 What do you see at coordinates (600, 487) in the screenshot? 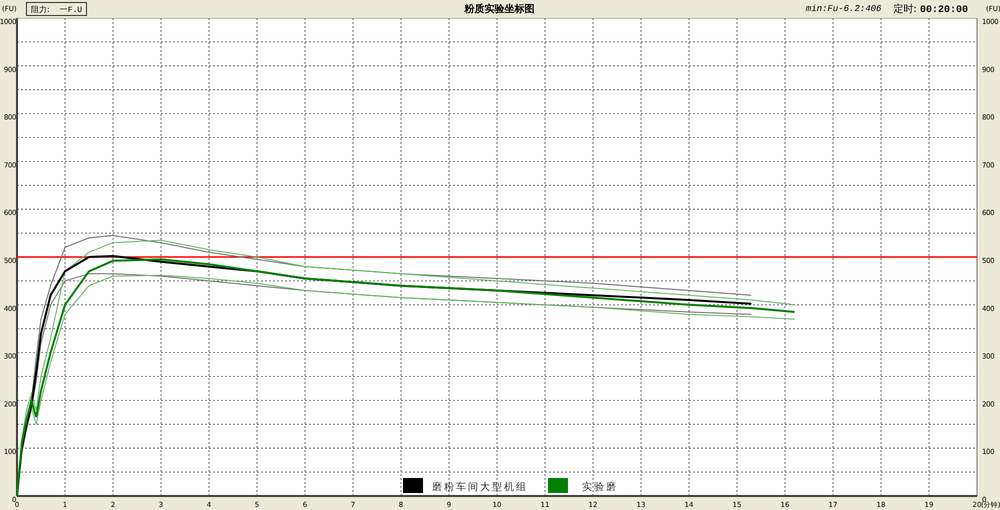
I see `legend-label: 实验磨` at bounding box center [600, 487].